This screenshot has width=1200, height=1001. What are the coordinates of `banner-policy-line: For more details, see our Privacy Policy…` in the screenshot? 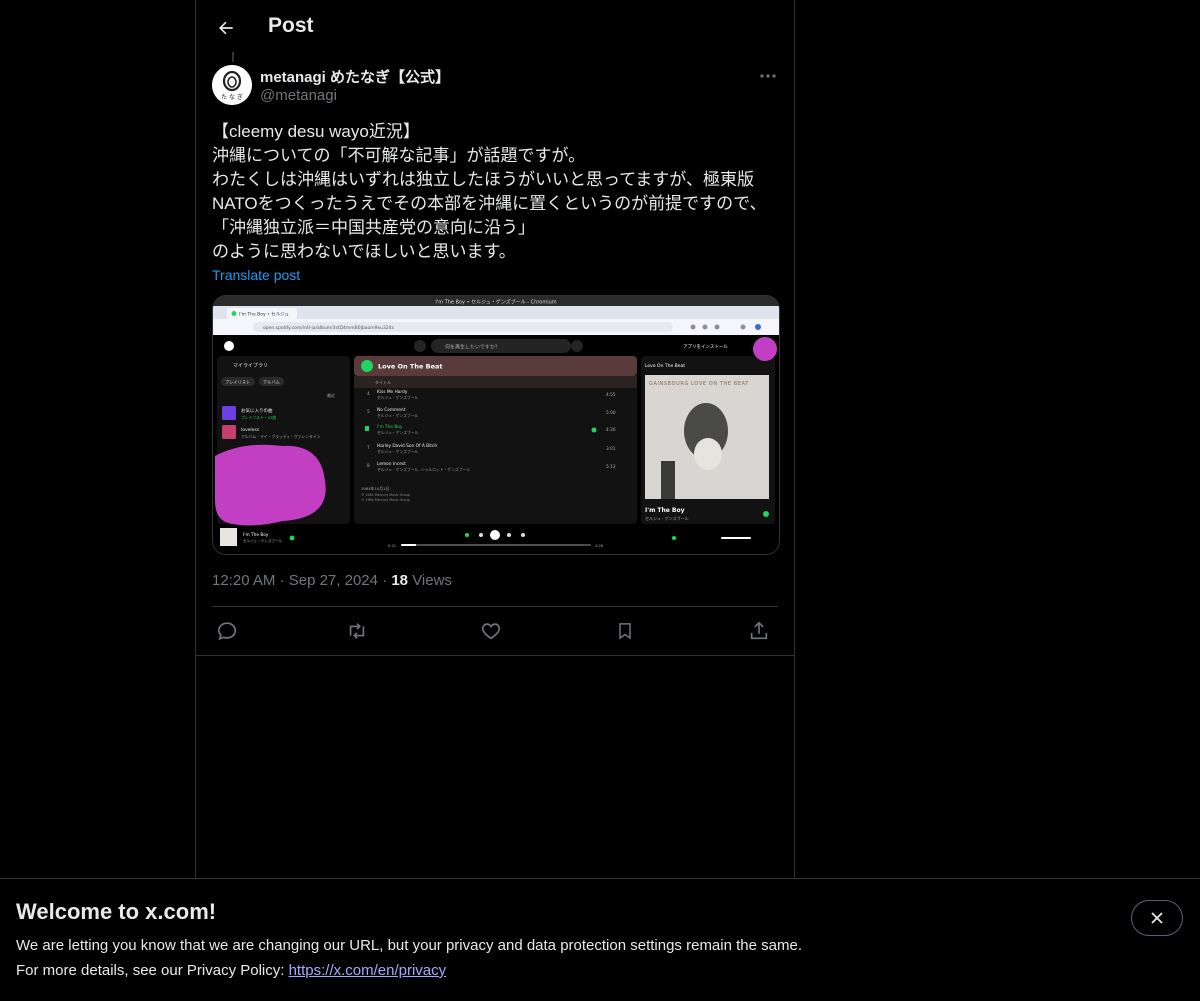 It's located at (231, 970).